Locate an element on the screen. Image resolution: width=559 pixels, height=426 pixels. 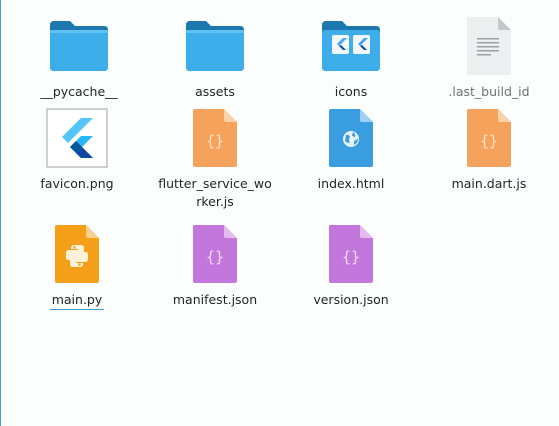
file-item-manifest-json: {} manifest.json is located at coordinates (215, 265).